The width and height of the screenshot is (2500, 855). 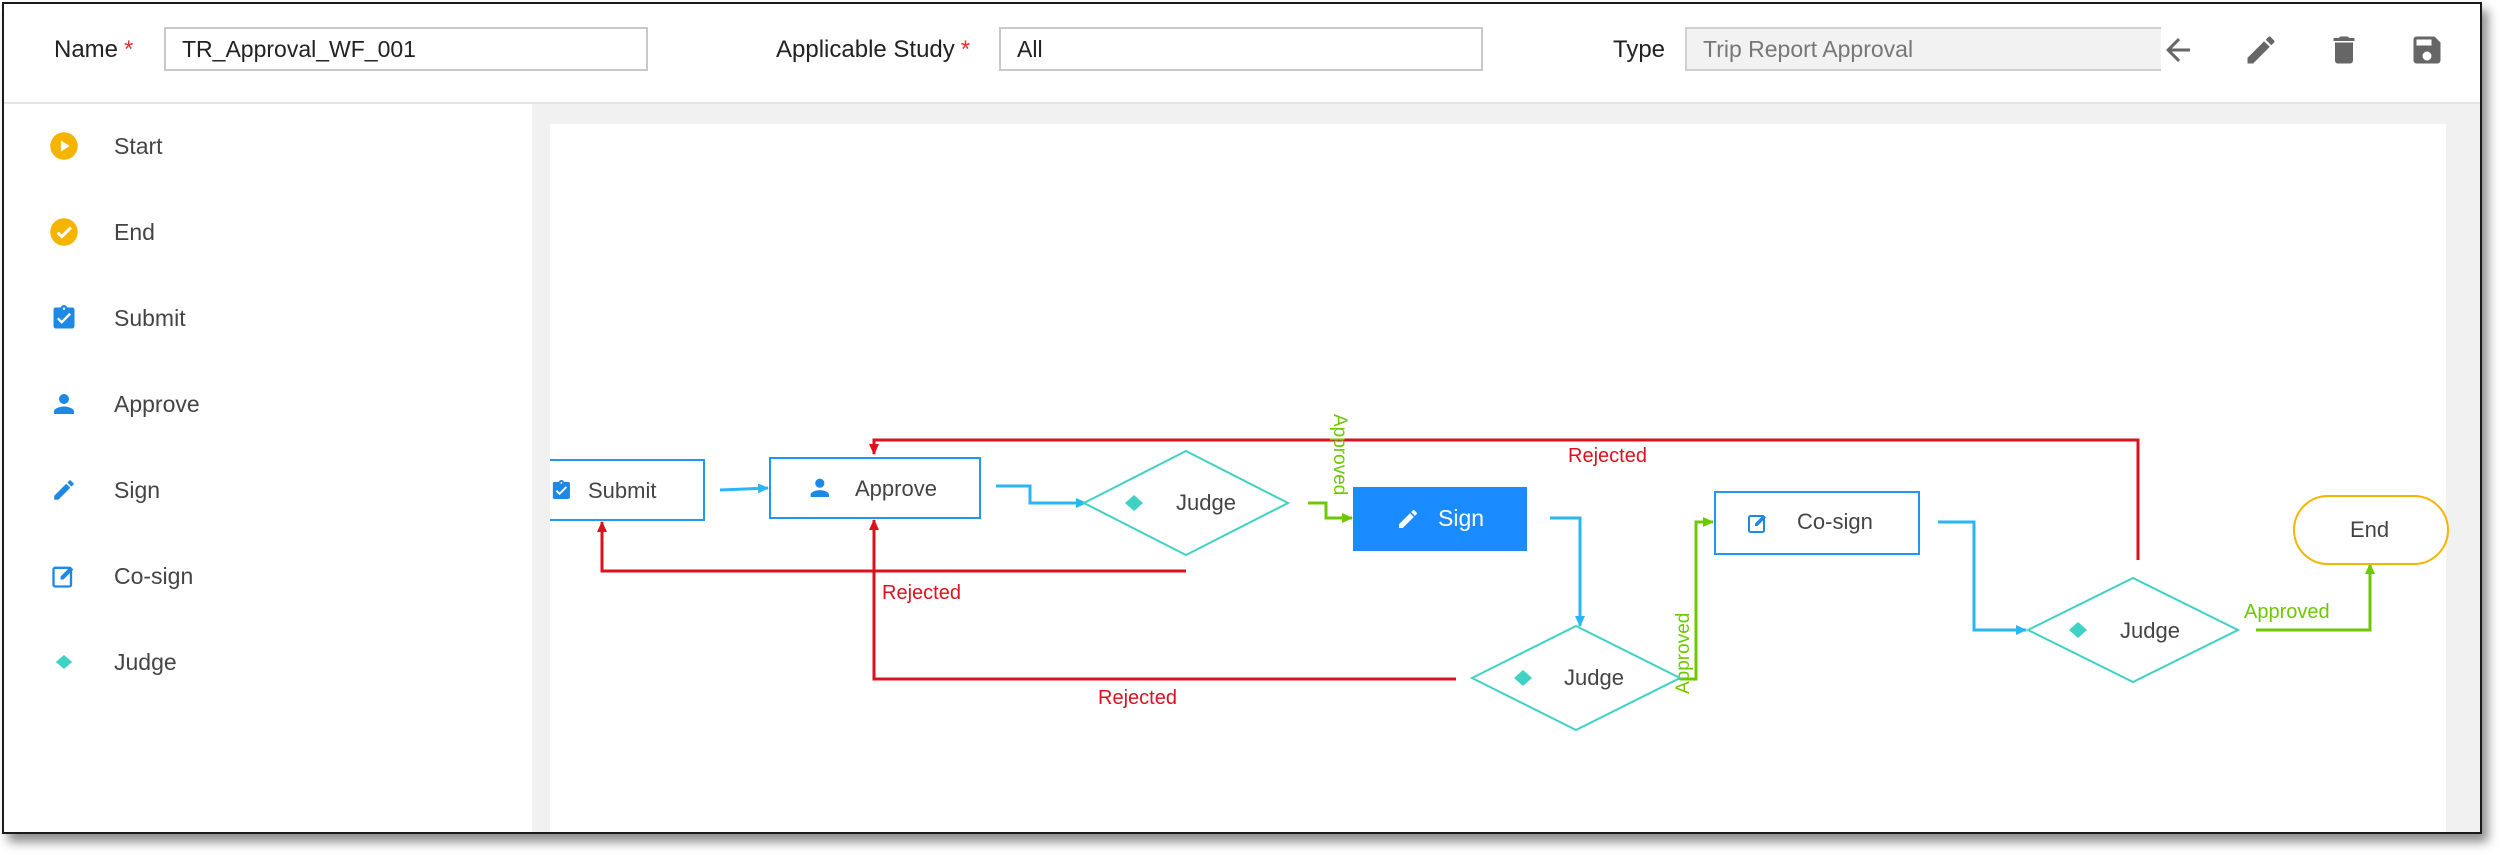 What do you see at coordinates (64, 404) in the screenshot?
I see `person-icon` at bounding box center [64, 404].